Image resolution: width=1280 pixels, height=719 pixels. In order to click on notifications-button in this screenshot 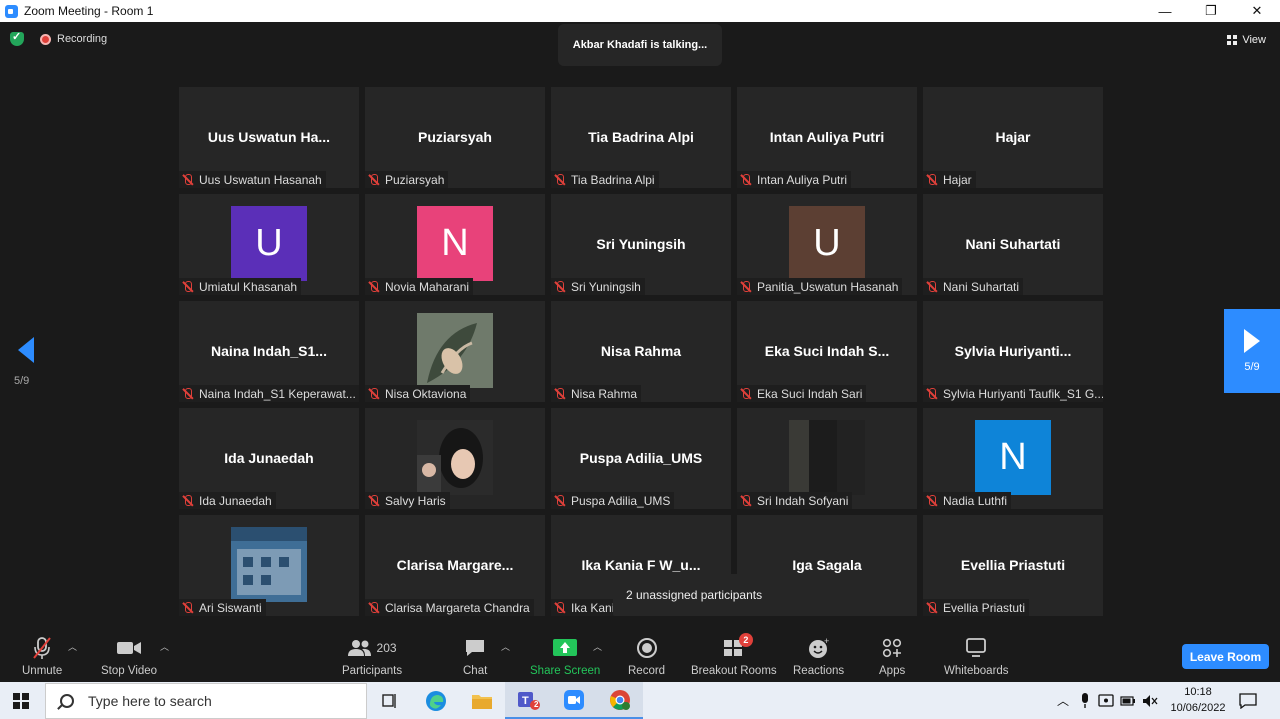, I will do `click(1248, 700)`.